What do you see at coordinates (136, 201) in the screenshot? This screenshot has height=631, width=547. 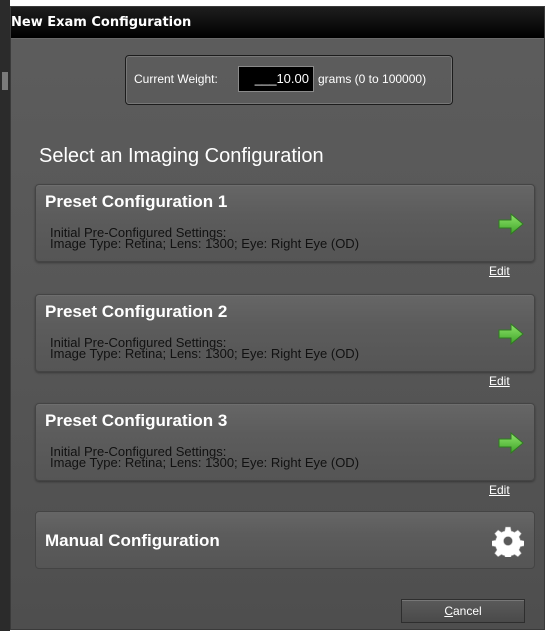 I see `preset-title: Preset Configuration 1` at bounding box center [136, 201].